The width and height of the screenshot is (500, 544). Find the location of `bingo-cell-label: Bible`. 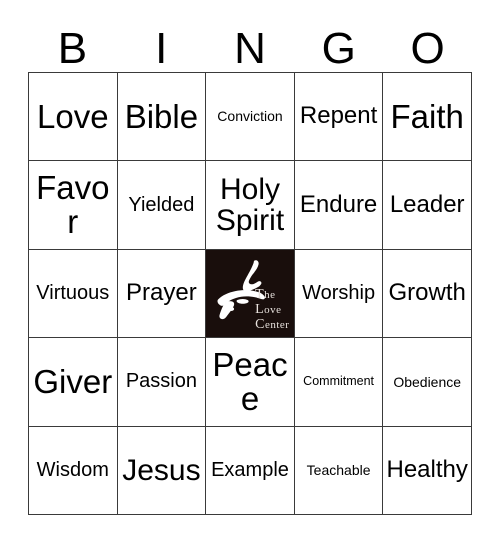

bingo-cell-label: Bible is located at coordinates (161, 116).